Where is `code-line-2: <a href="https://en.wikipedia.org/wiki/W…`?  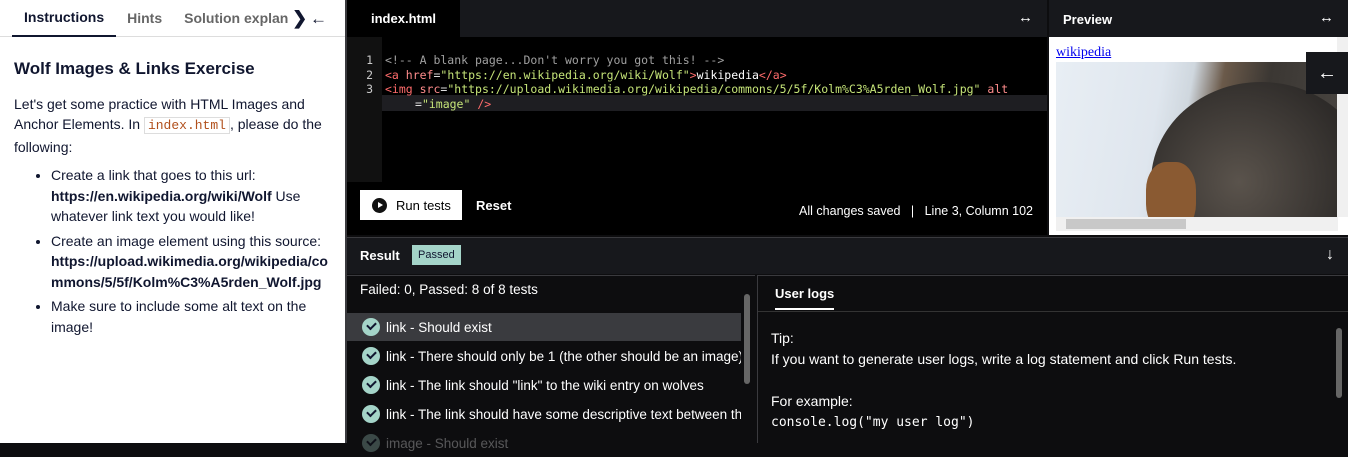
code-line-2: <a href="https://en.wikipedia.org/wiki/W… is located at coordinates (586, 75).